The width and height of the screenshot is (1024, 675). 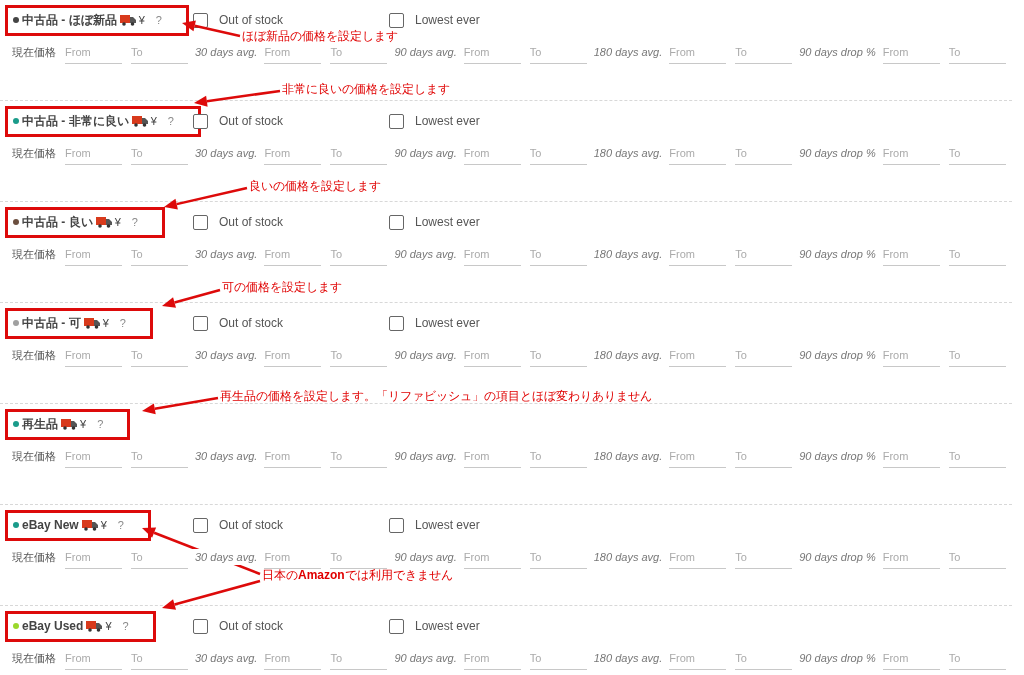 I want to click on annotation-text: 非常に良いの価格を設定します, so click(x=366, y=89).